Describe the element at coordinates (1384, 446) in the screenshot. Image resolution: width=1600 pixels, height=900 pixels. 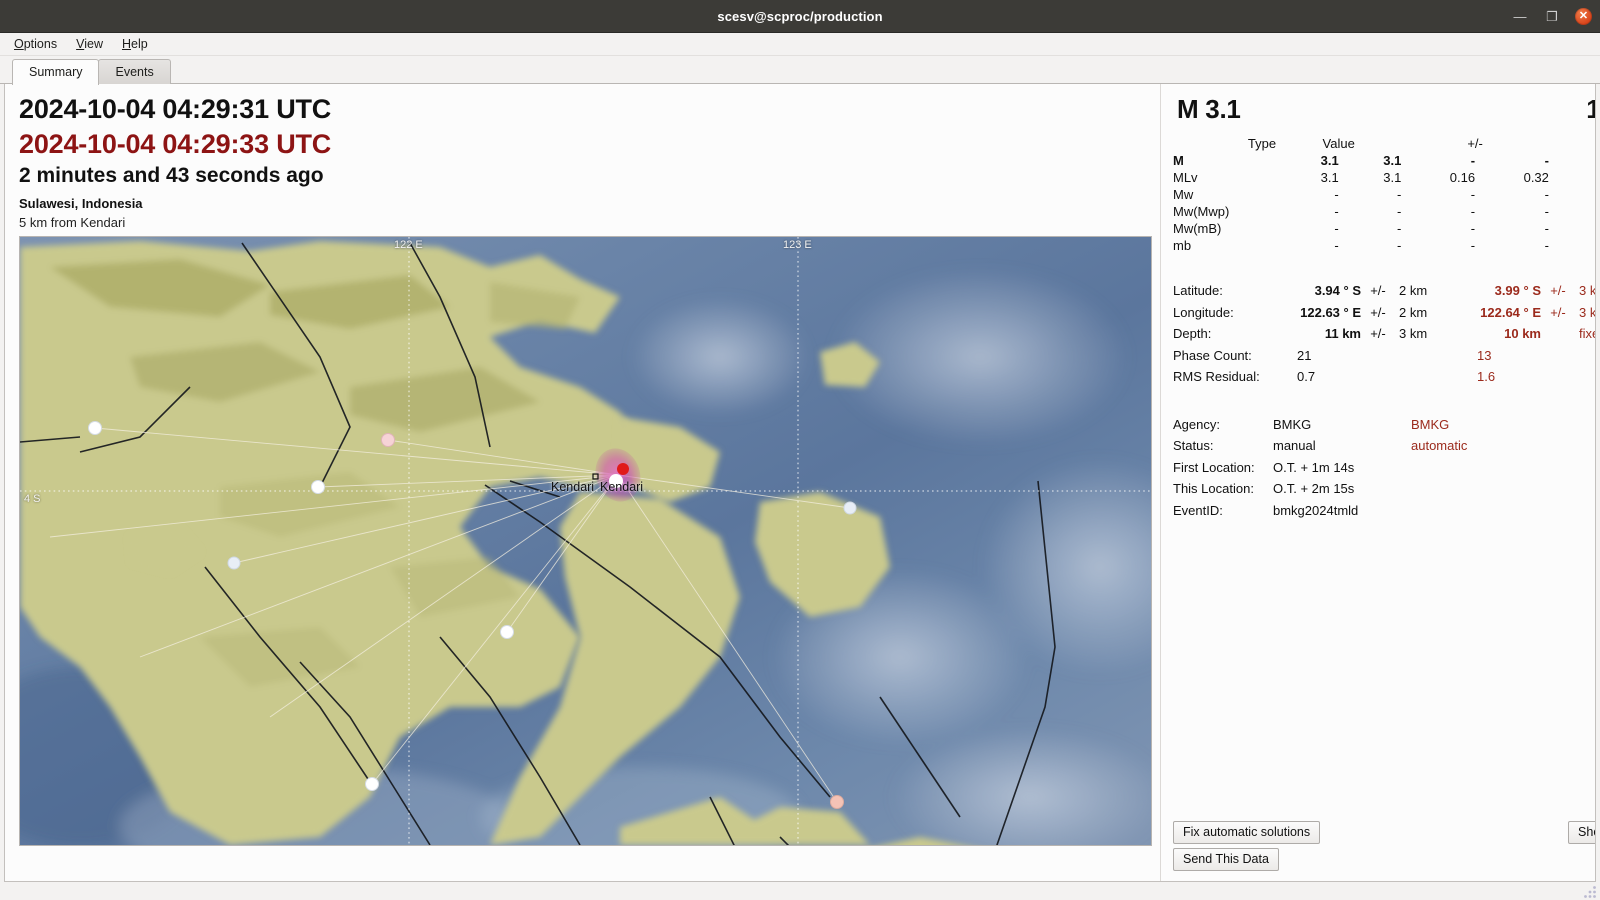
I see `meta-row-status: Status: manual automatic` at that location.